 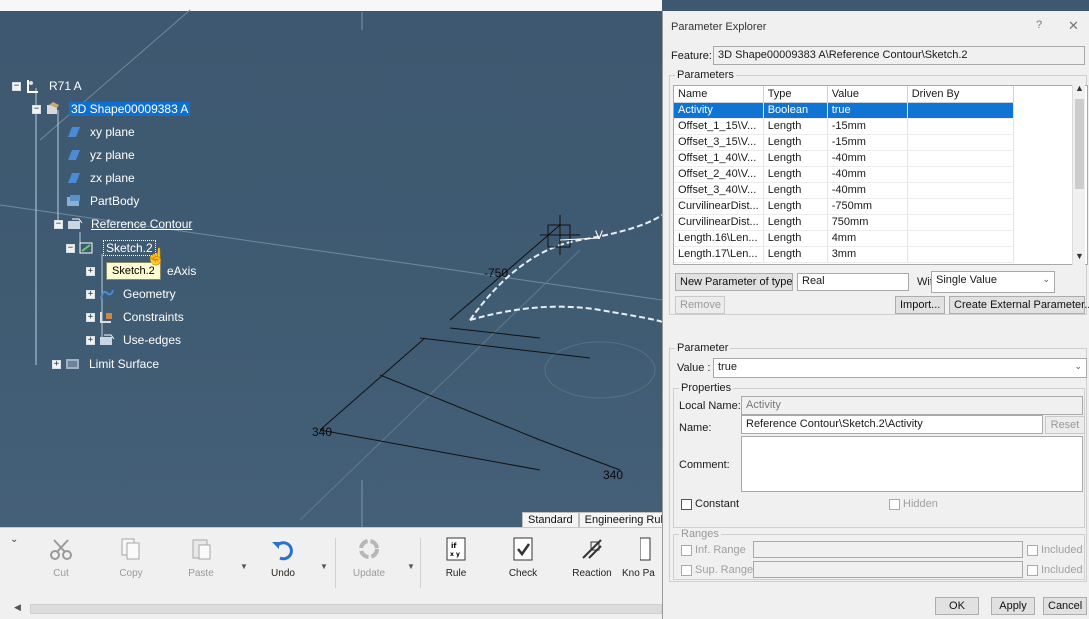 What do you see at coordinates (734, 282) in the screenshot?
I see `new-parameter-button: New Parameter of type` at bounding box center [734, 282].